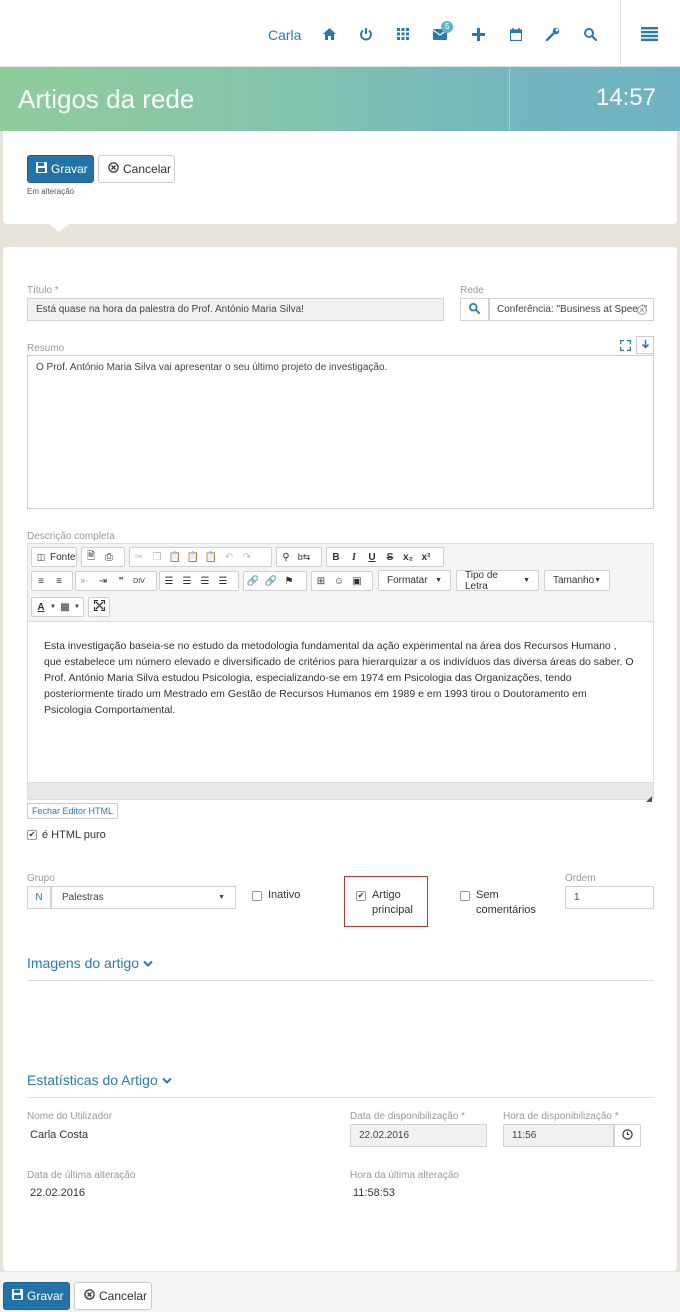 This screenshot has height=1312, width=680. Describe the element at coordinates (321, 581) in the screenshot. I see `table-icon: ⊞` at that location.